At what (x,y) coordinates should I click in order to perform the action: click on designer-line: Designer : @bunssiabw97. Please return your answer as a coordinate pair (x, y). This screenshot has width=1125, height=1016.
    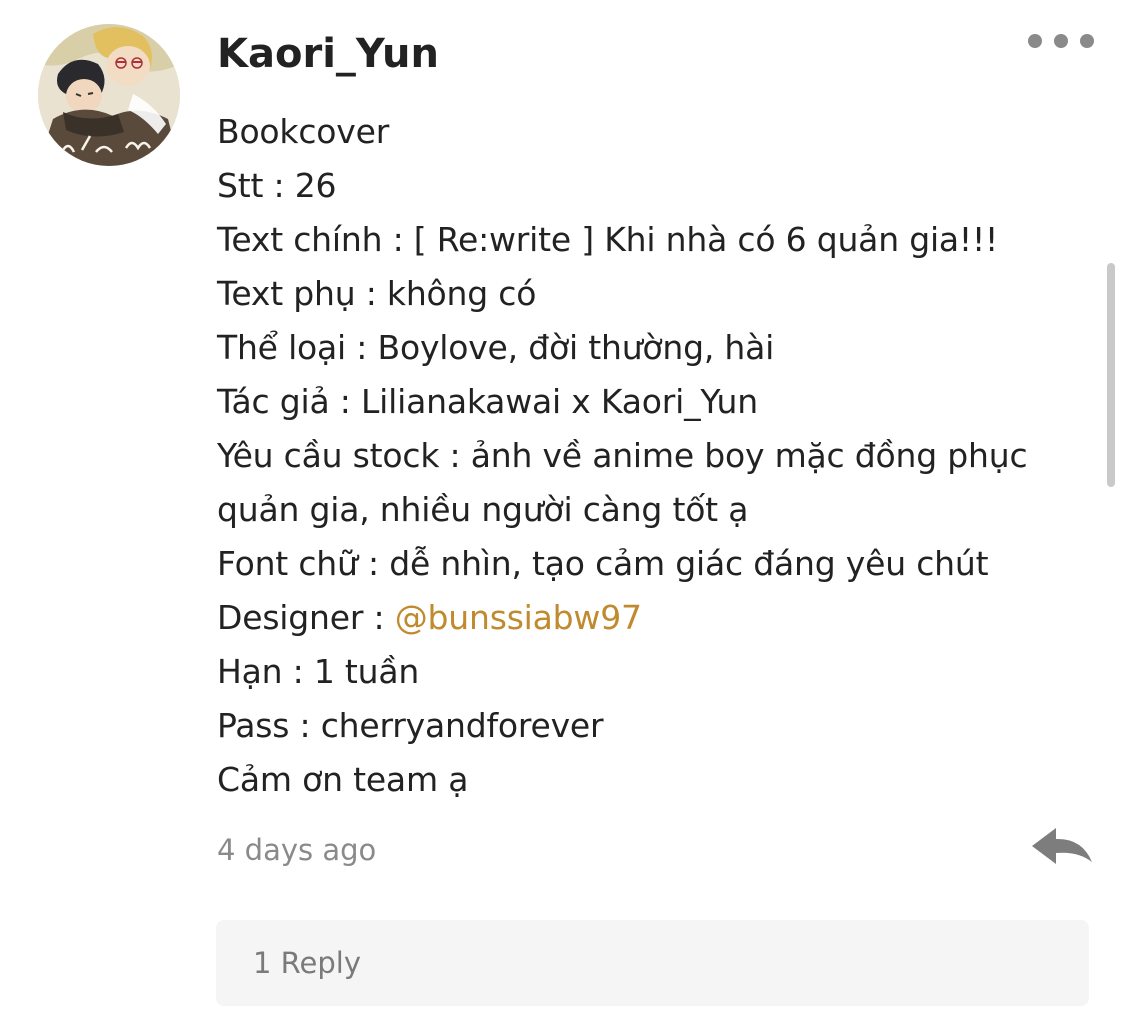
    Looking at the image, I should click on (654, 618).